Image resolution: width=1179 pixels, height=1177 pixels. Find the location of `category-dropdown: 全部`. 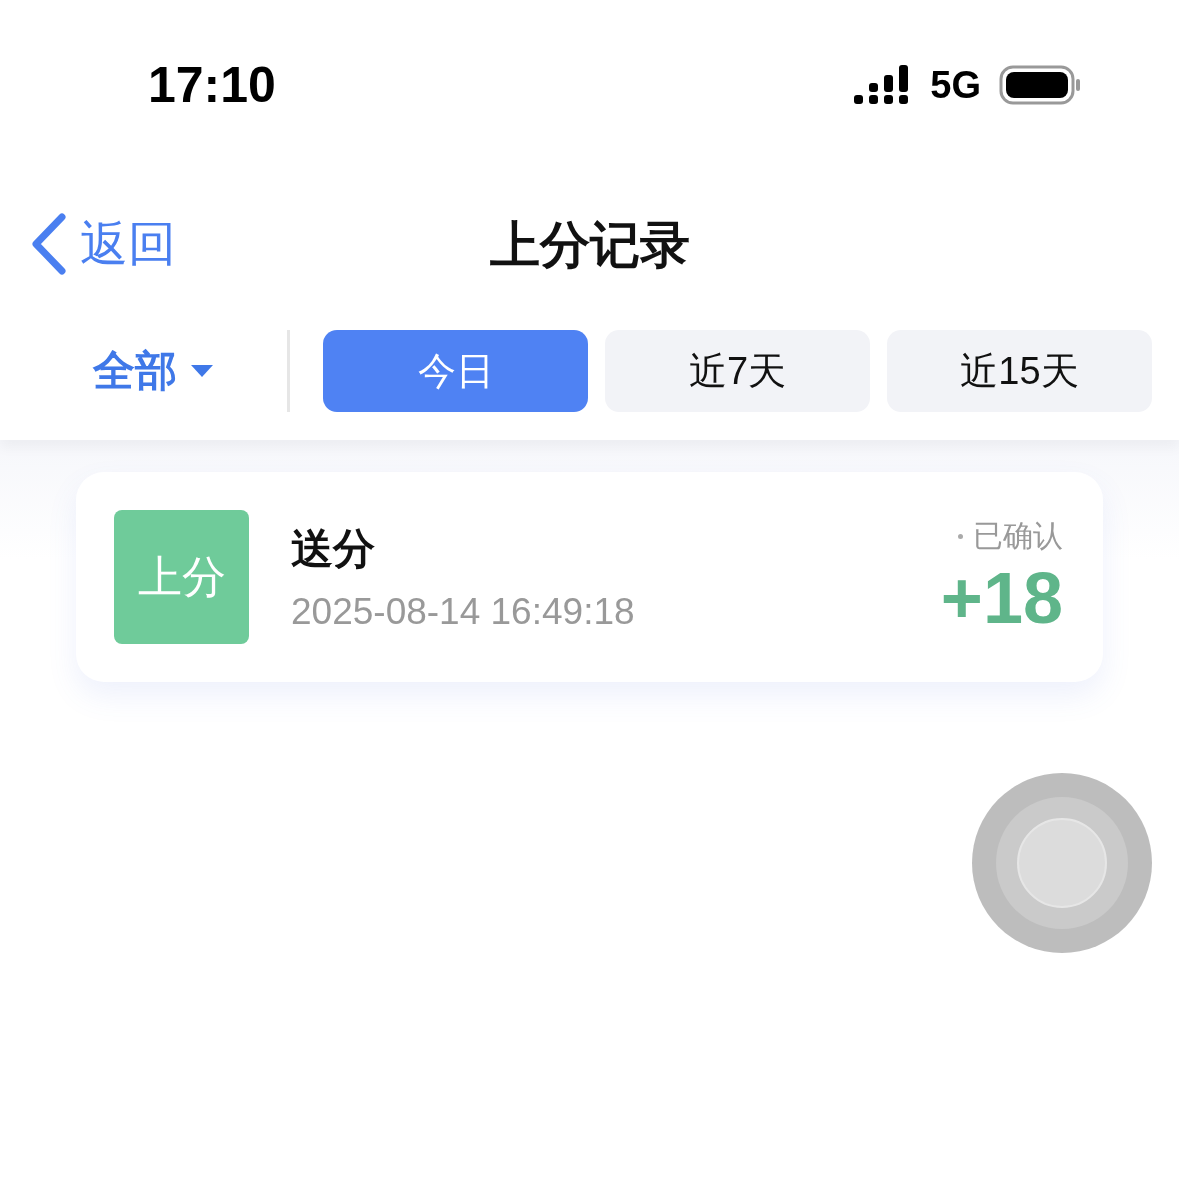

category-dropdown: 全部 is located at coordinates (145, 371).